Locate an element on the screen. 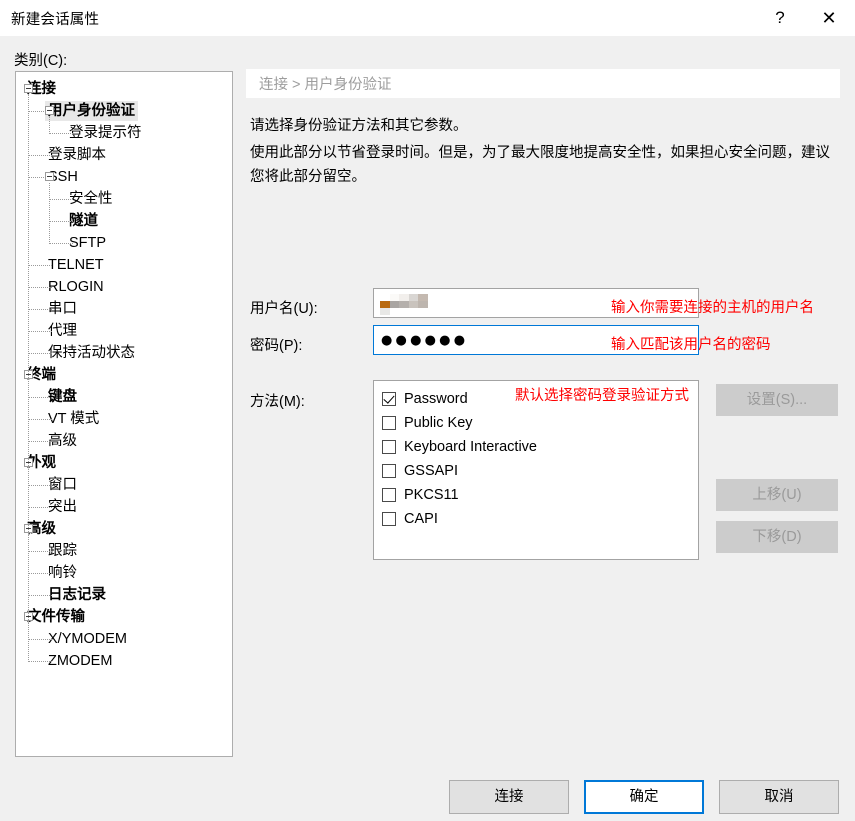 The width and height of the screenshot is (855, 821). breadcrumb: 连接 > 用户身份验证 is located at coordinates (543, 83).